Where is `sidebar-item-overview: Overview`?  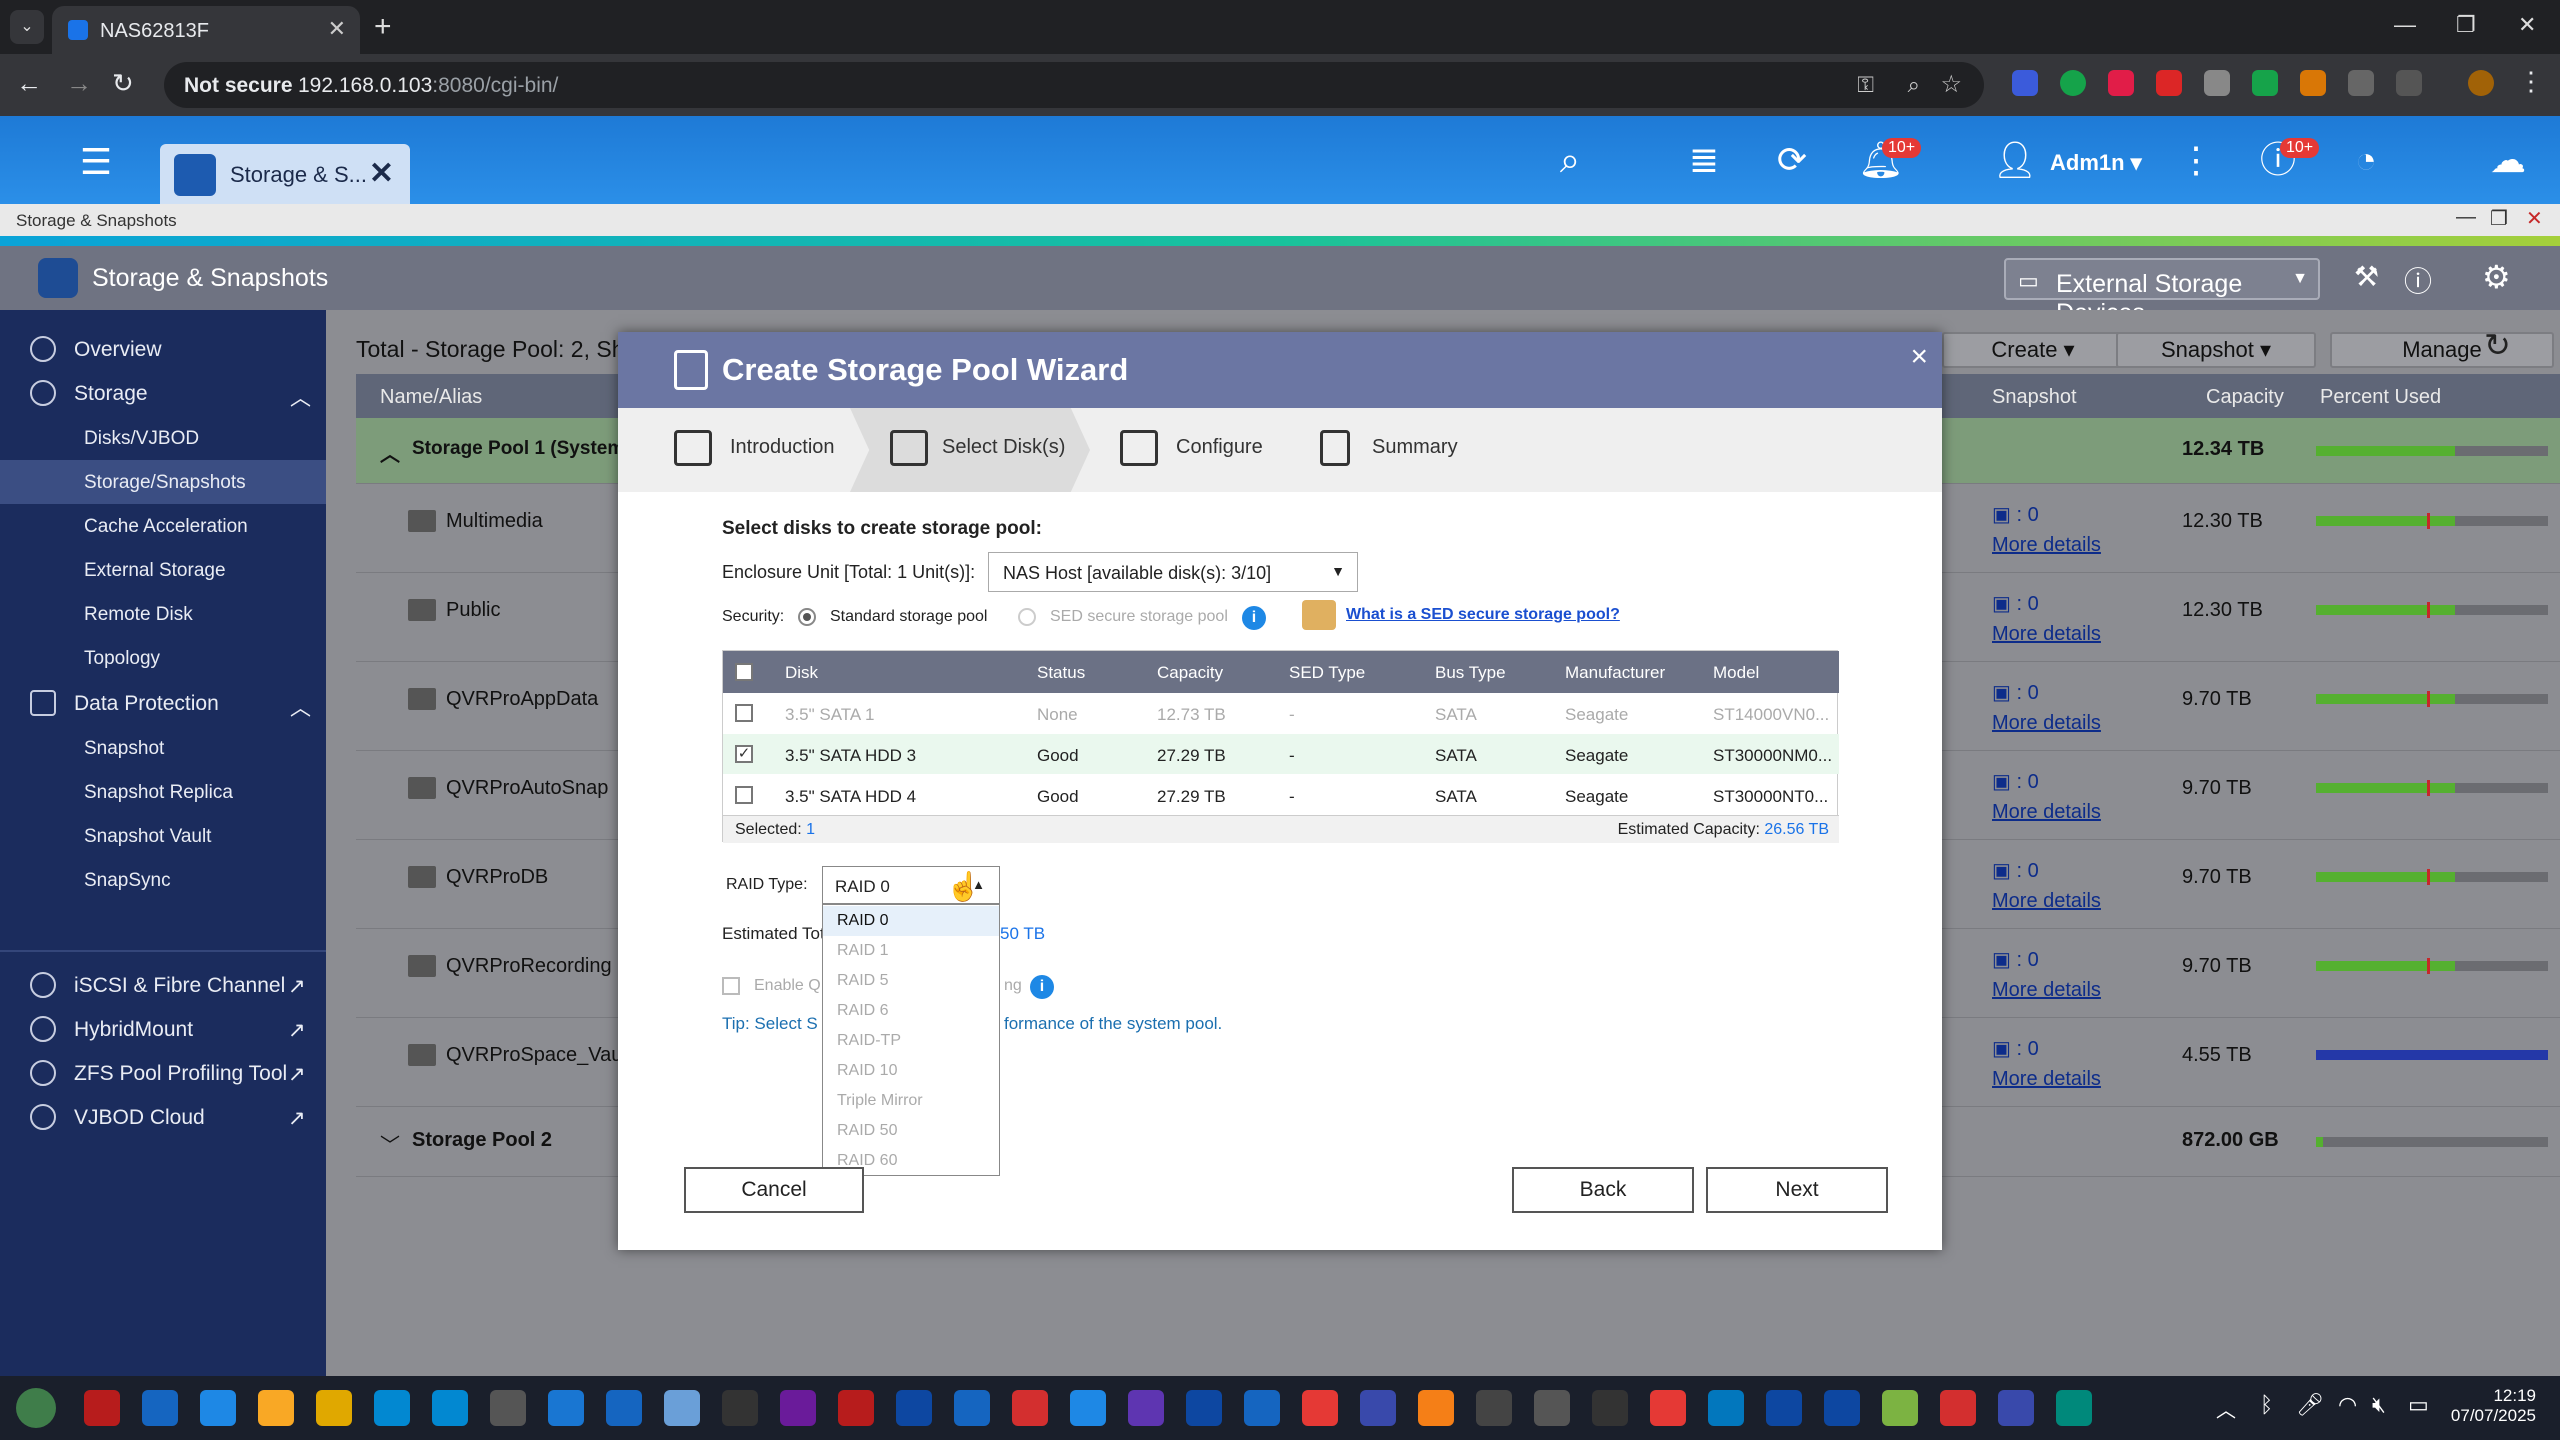 sidebar-item-overview: Overview is located at coordinates (163, 348).